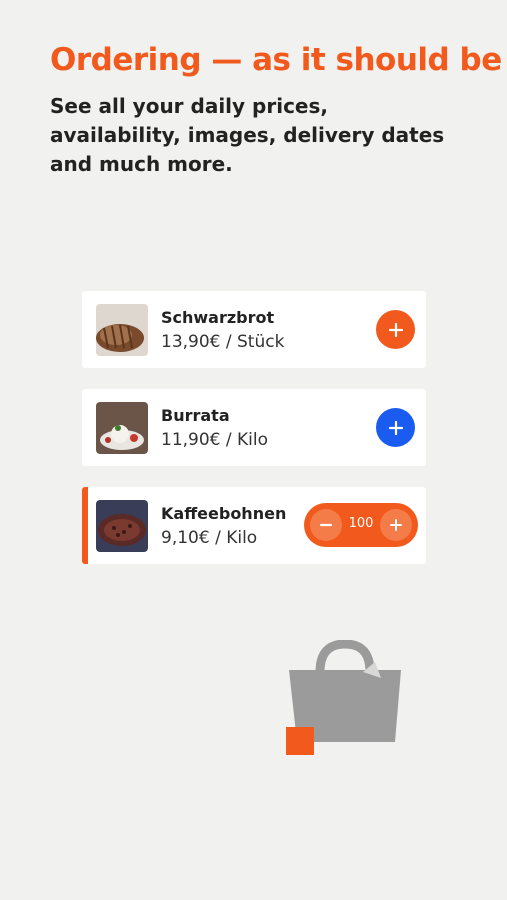 The height and width of the screenshot is (900, 507). I want to click on product-image-coffee-beans, so click(122, 526).